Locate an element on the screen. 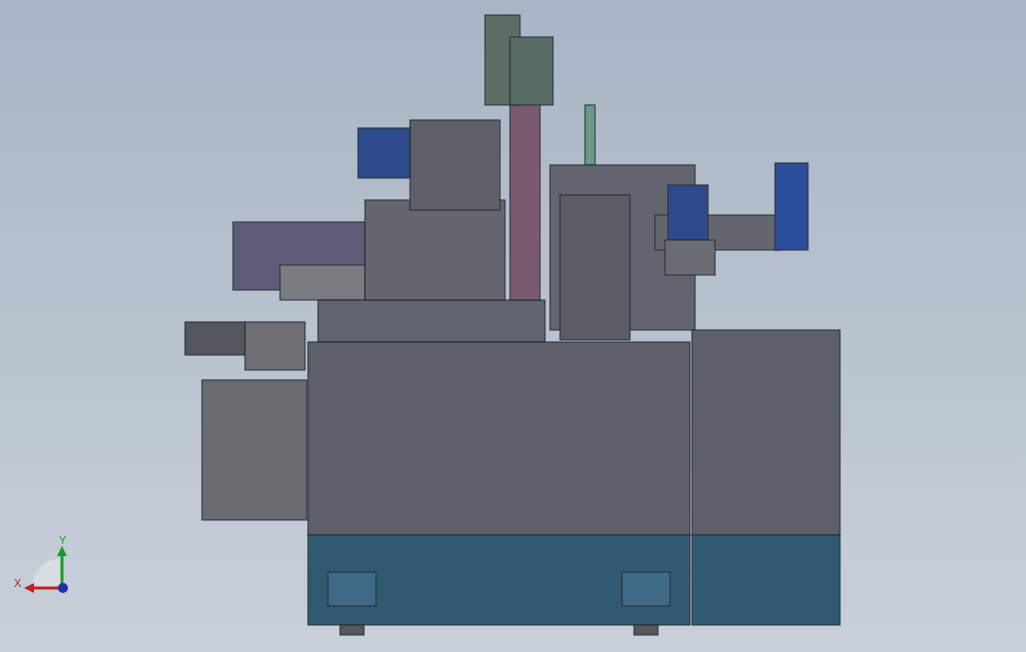  y-axis-label: Y is located at coordinates (63, 540).